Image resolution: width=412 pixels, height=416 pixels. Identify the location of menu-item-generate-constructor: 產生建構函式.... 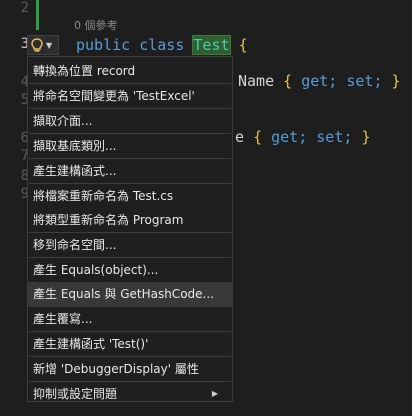
(130, 171).